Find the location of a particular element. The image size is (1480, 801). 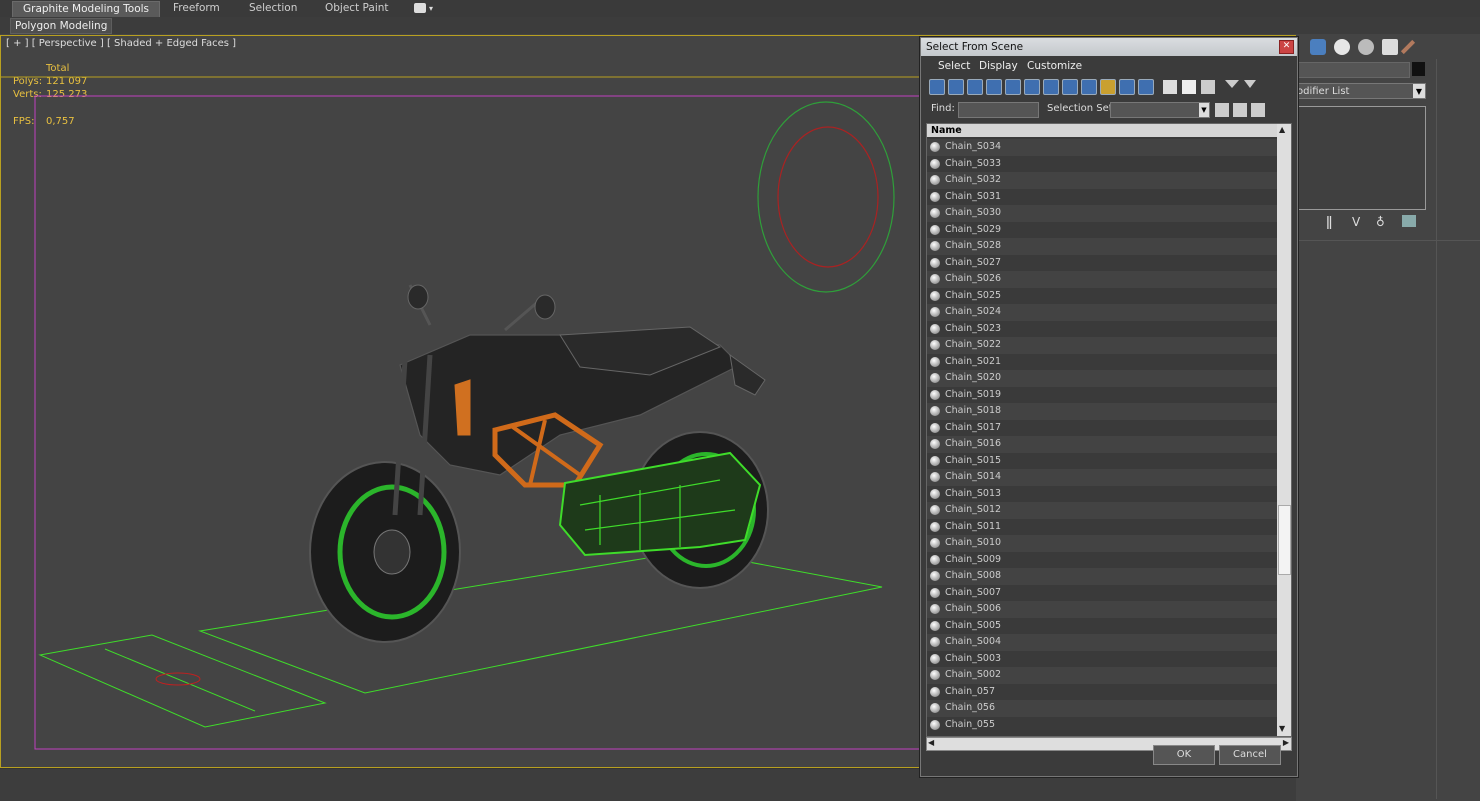

cameras-filter-icon is located at coordinates (994, 87).